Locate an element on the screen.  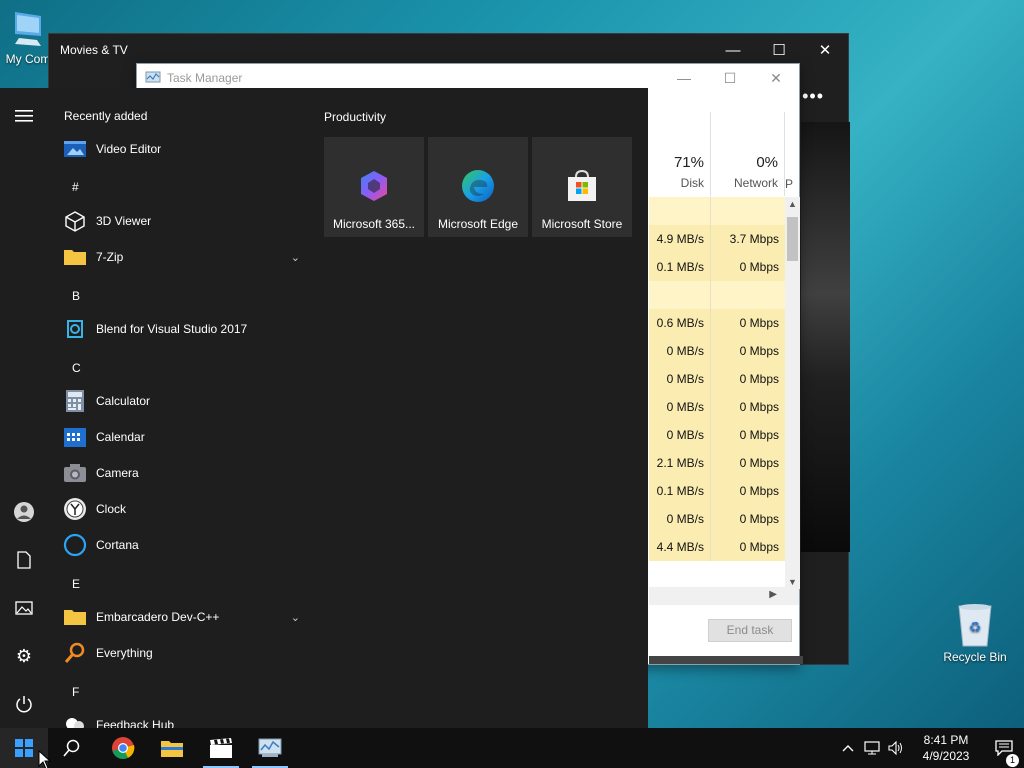
movies-tv-titlebar: Movies & TV — ☐ ✕ is located at coordinates (448, 50).